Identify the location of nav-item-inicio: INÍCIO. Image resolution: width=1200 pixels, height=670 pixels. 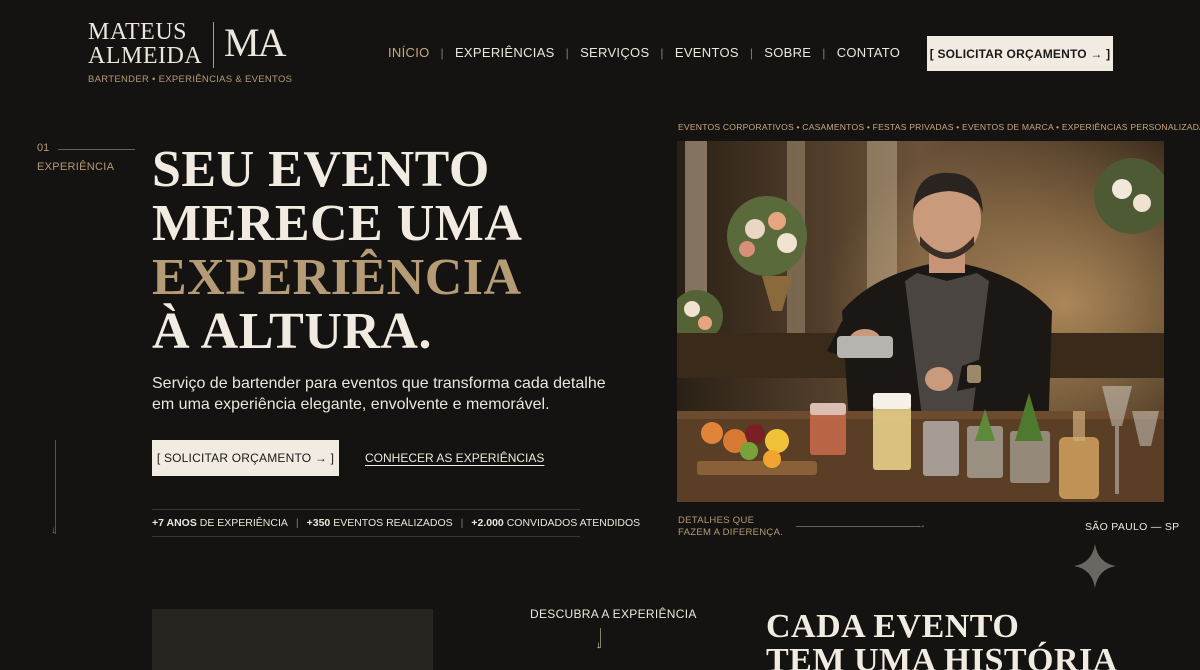
(409, 52).